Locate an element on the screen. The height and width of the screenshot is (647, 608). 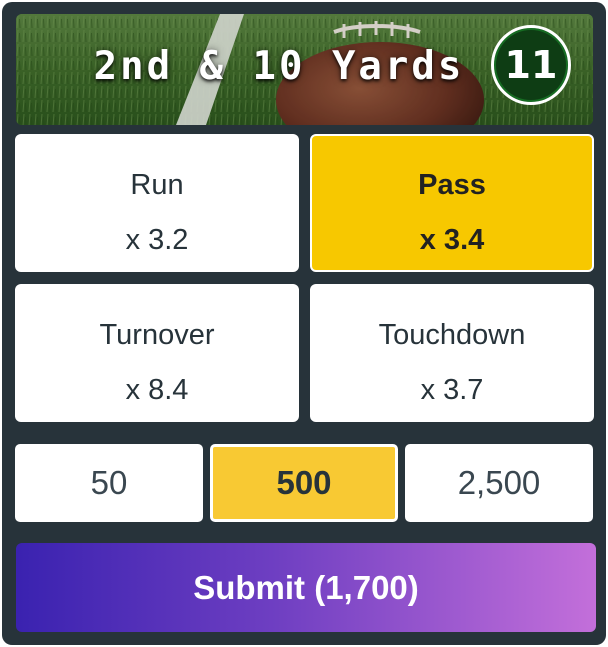
option-label: Turnover is located at coordinates (157, 335).